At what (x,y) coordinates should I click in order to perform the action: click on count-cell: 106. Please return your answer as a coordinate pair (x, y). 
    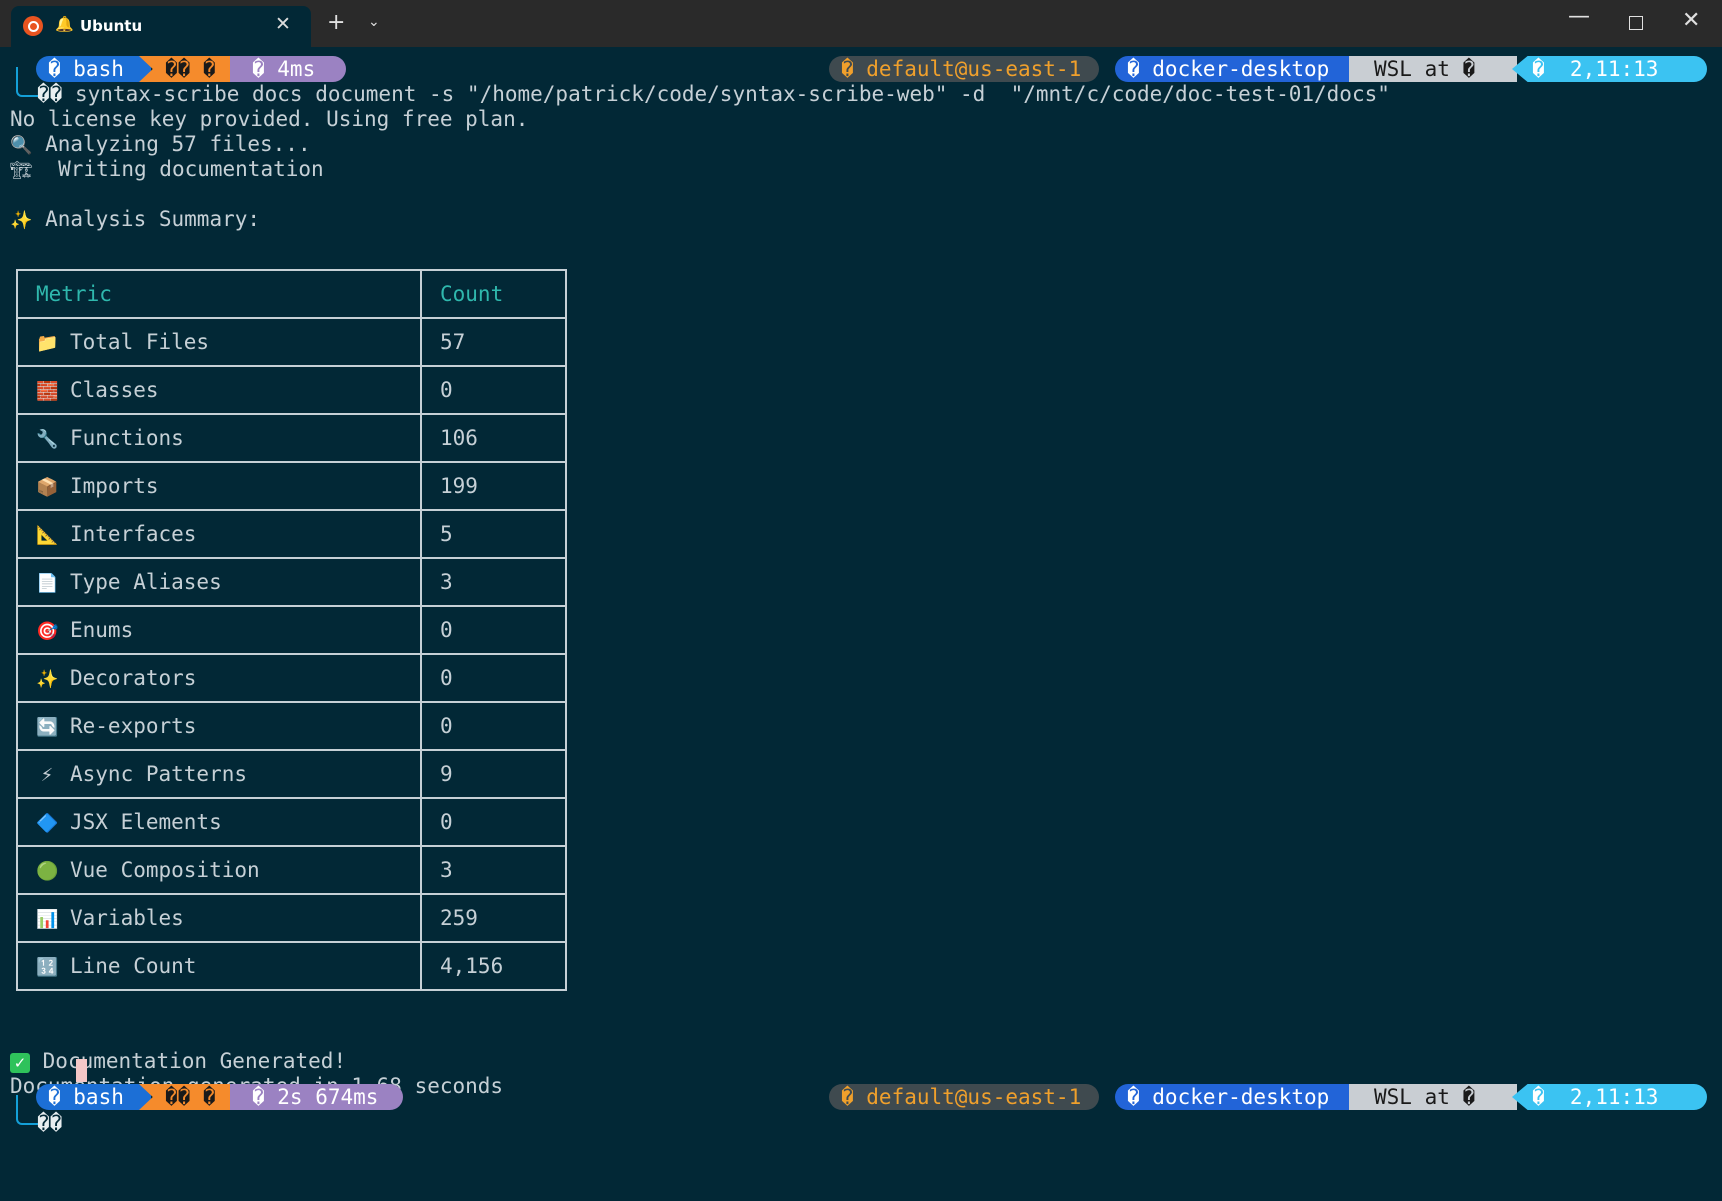
    Looking at the image, I should click on (493, 438).